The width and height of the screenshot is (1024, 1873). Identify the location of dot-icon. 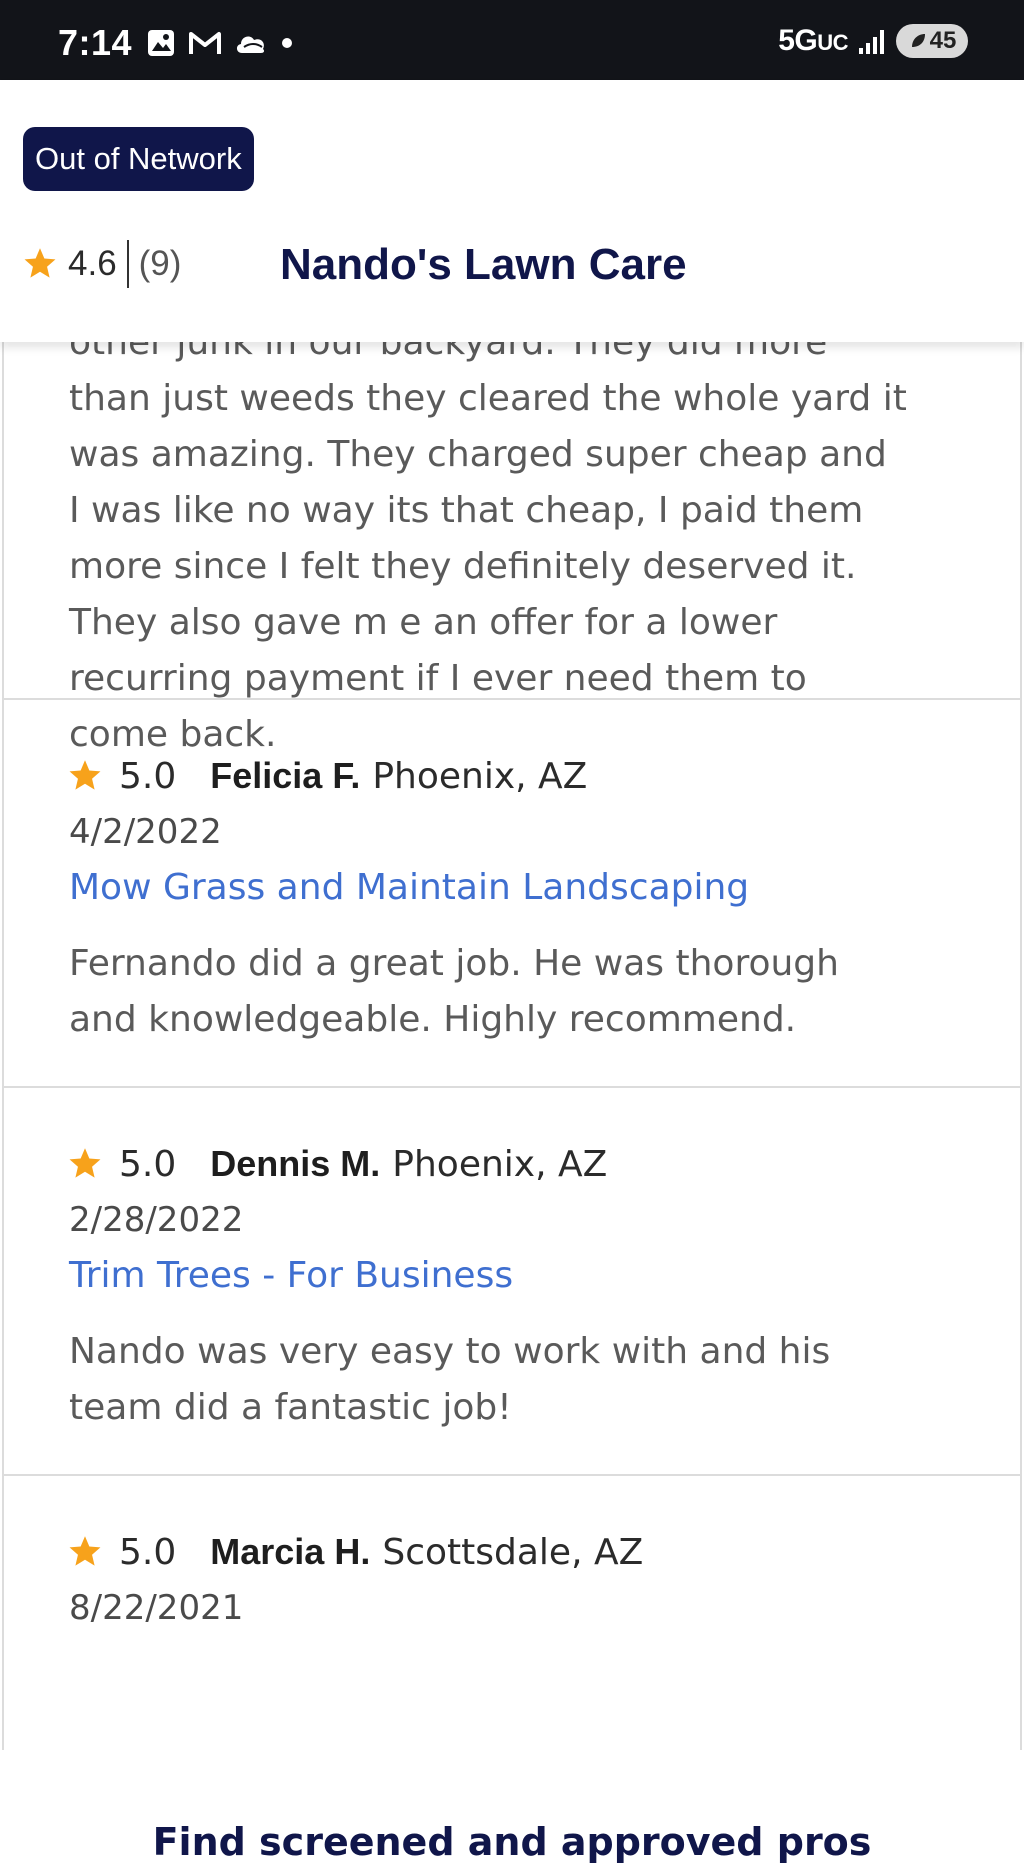
(287, 43).